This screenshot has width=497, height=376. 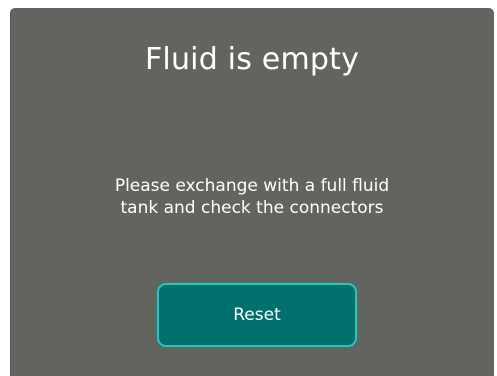 I want to click on dialog-title: Fluid is empty, so click(x=252, y=59).